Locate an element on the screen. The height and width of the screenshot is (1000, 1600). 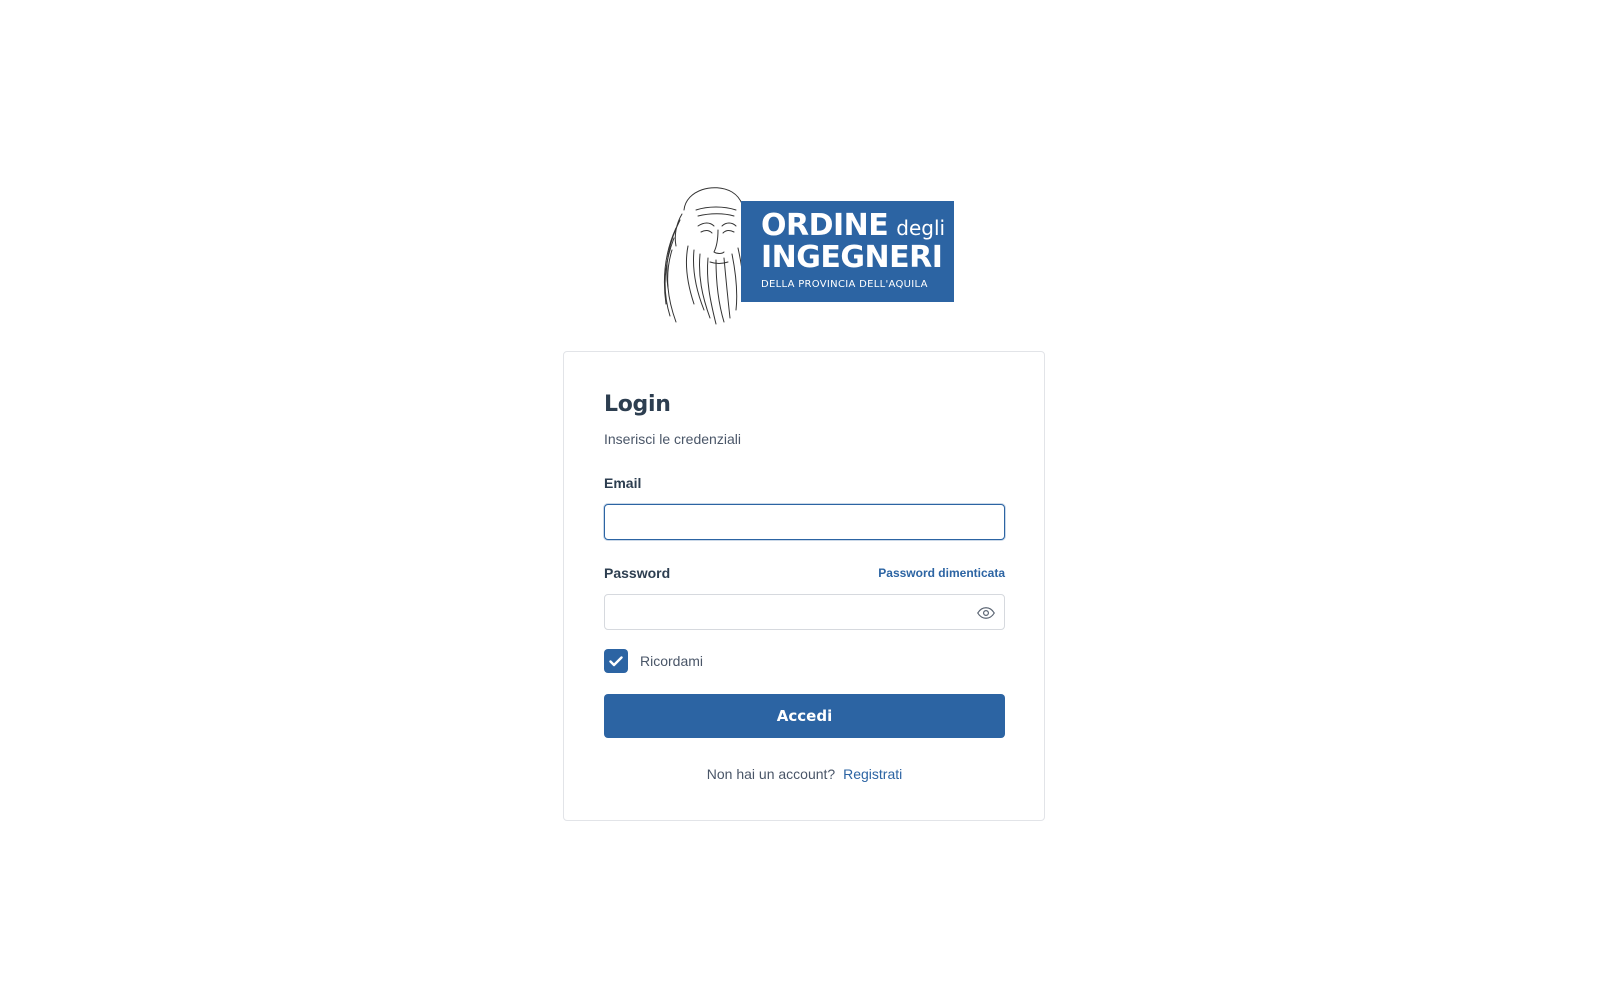
login-submit-button: Accedi is located at coordinates (804, 716).